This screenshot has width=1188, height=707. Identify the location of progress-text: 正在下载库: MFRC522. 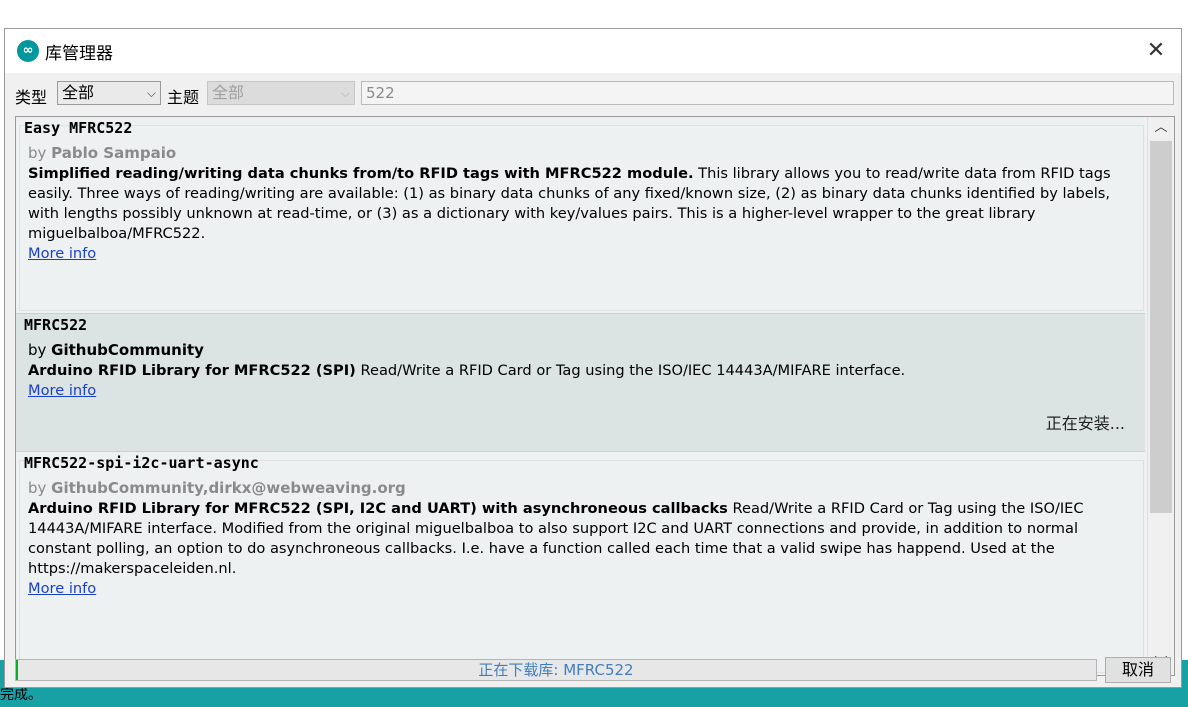
(556, 670).